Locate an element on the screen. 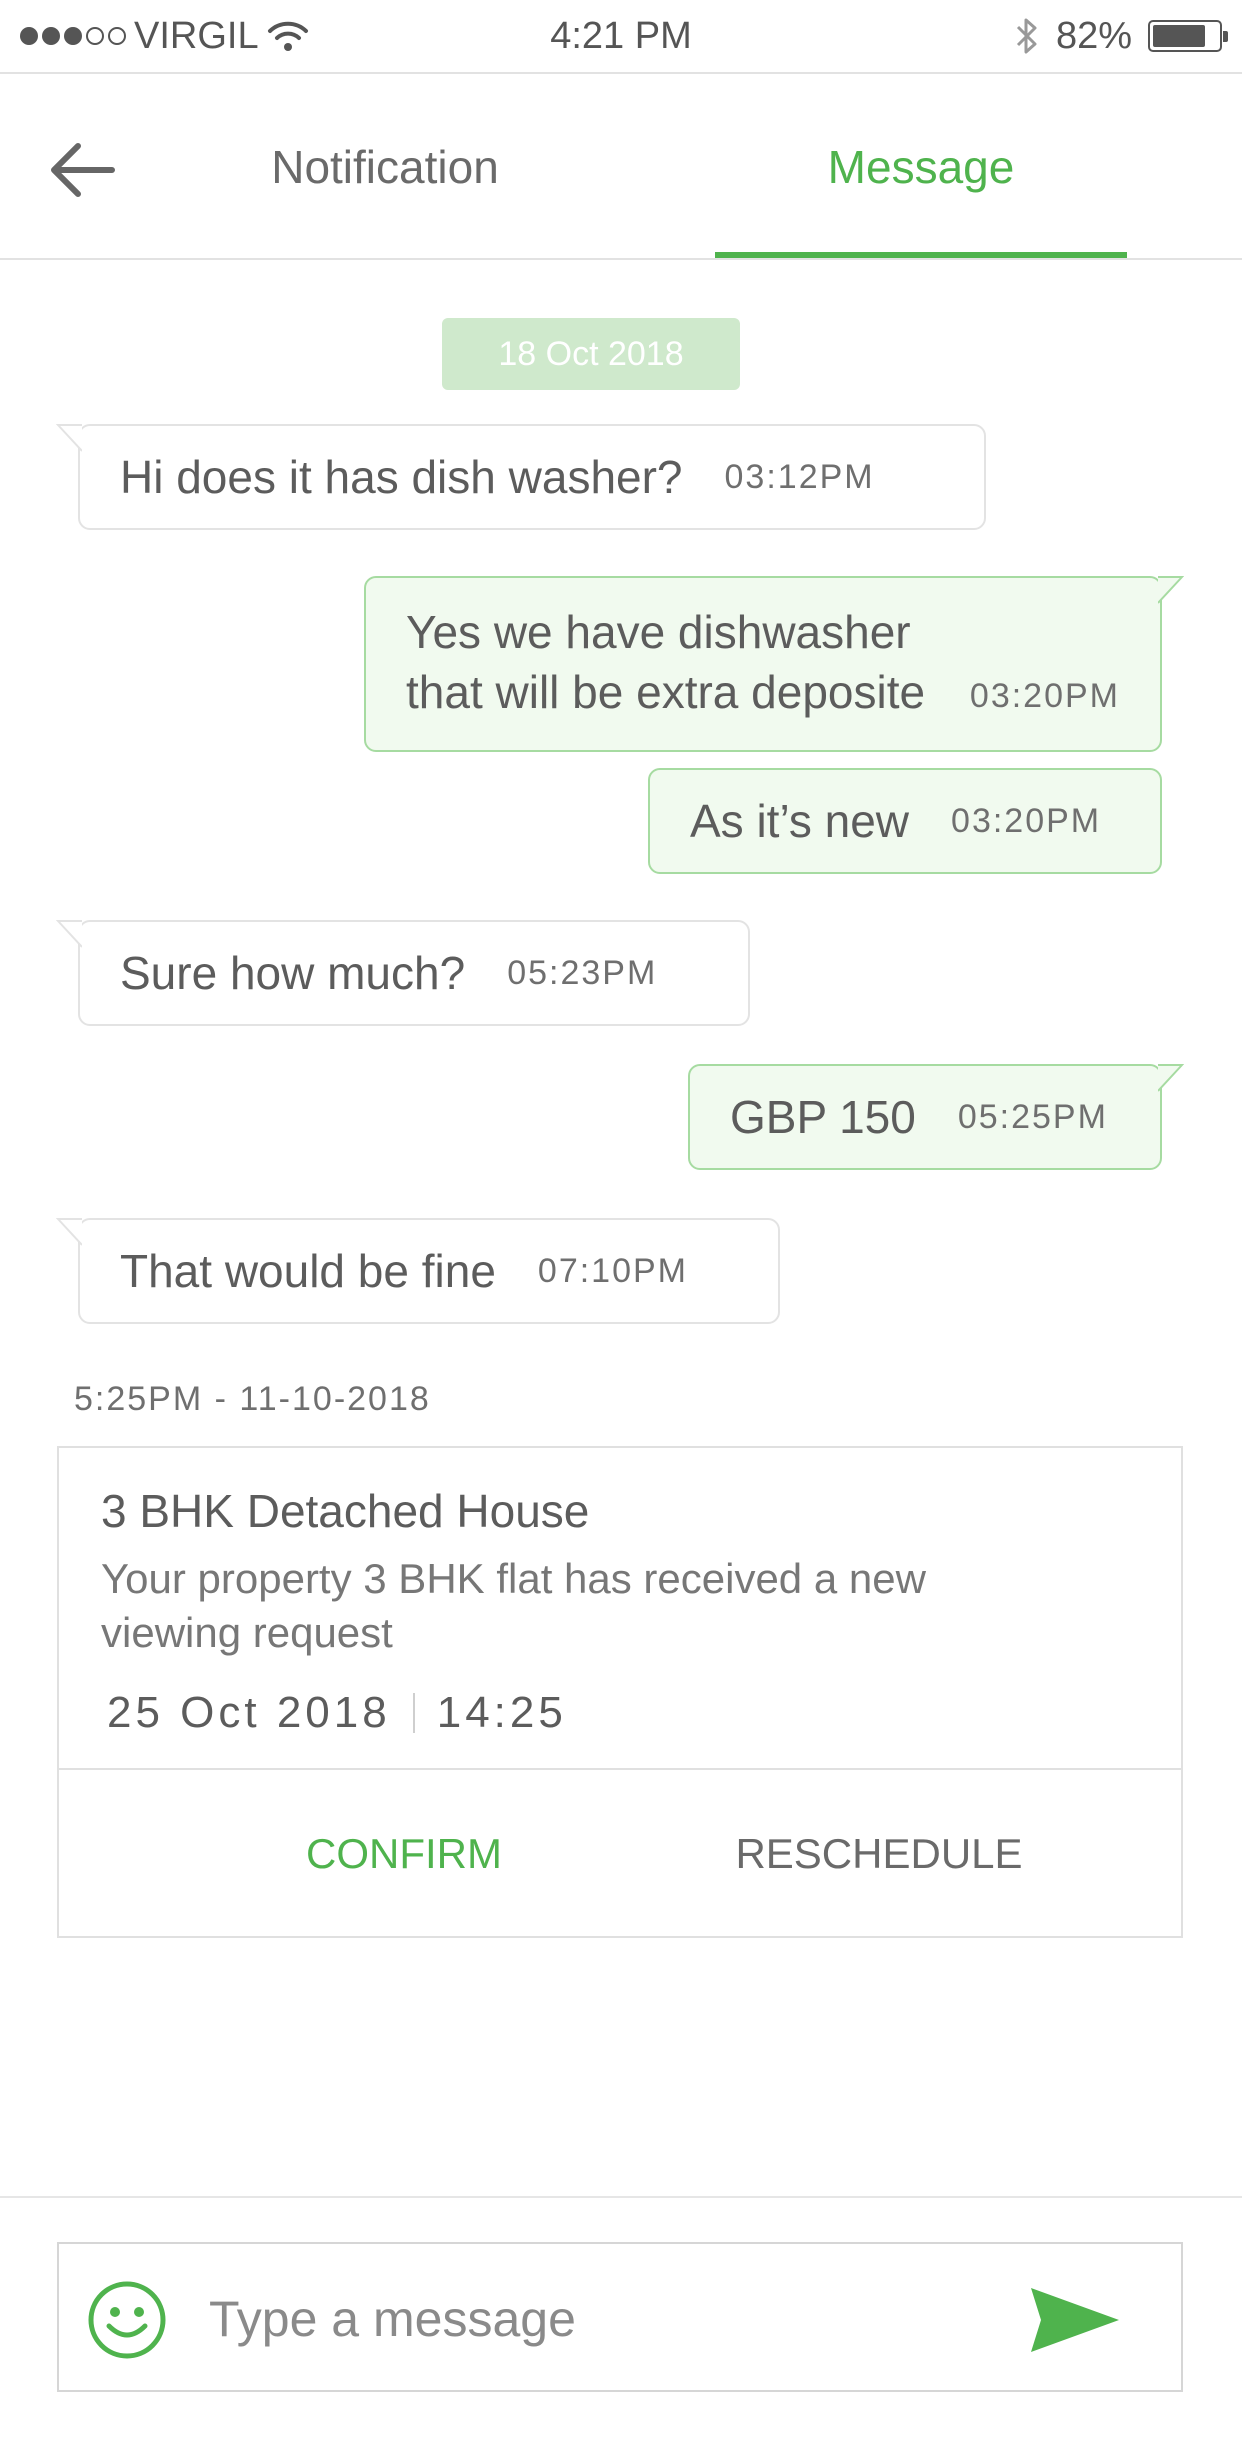 Image resolution: width=1242 pixels, height=2443 pixels. back-arrow-icon is located at coordinates (83, 170).